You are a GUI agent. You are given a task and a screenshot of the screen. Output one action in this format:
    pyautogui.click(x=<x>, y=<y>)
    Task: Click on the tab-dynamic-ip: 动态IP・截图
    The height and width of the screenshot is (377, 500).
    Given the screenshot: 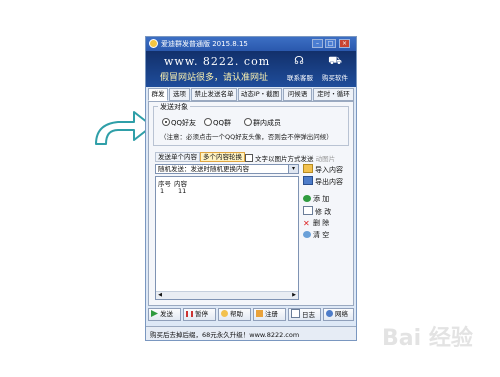 What is the action you would take?
    pyautogui.click(x=260, y=94)
    